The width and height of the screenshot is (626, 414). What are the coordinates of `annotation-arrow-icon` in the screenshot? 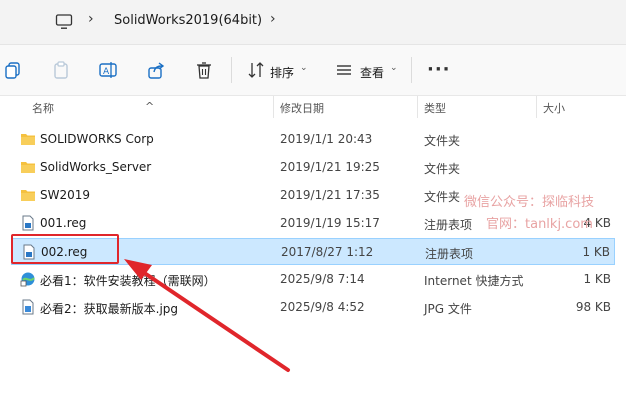 It's located at (207, 315).